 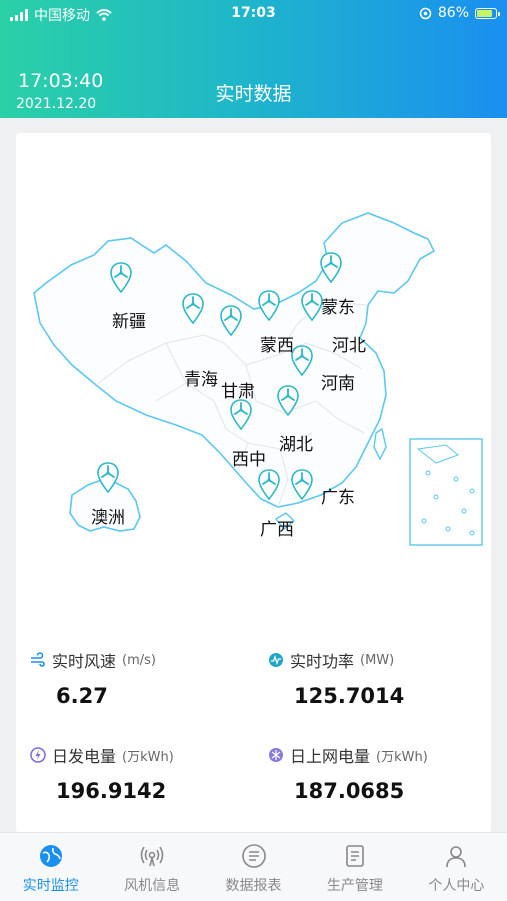 I want to click on metric-wind-speed: 实时风速 (m/s) 6.27, so click(x=140, y=690).